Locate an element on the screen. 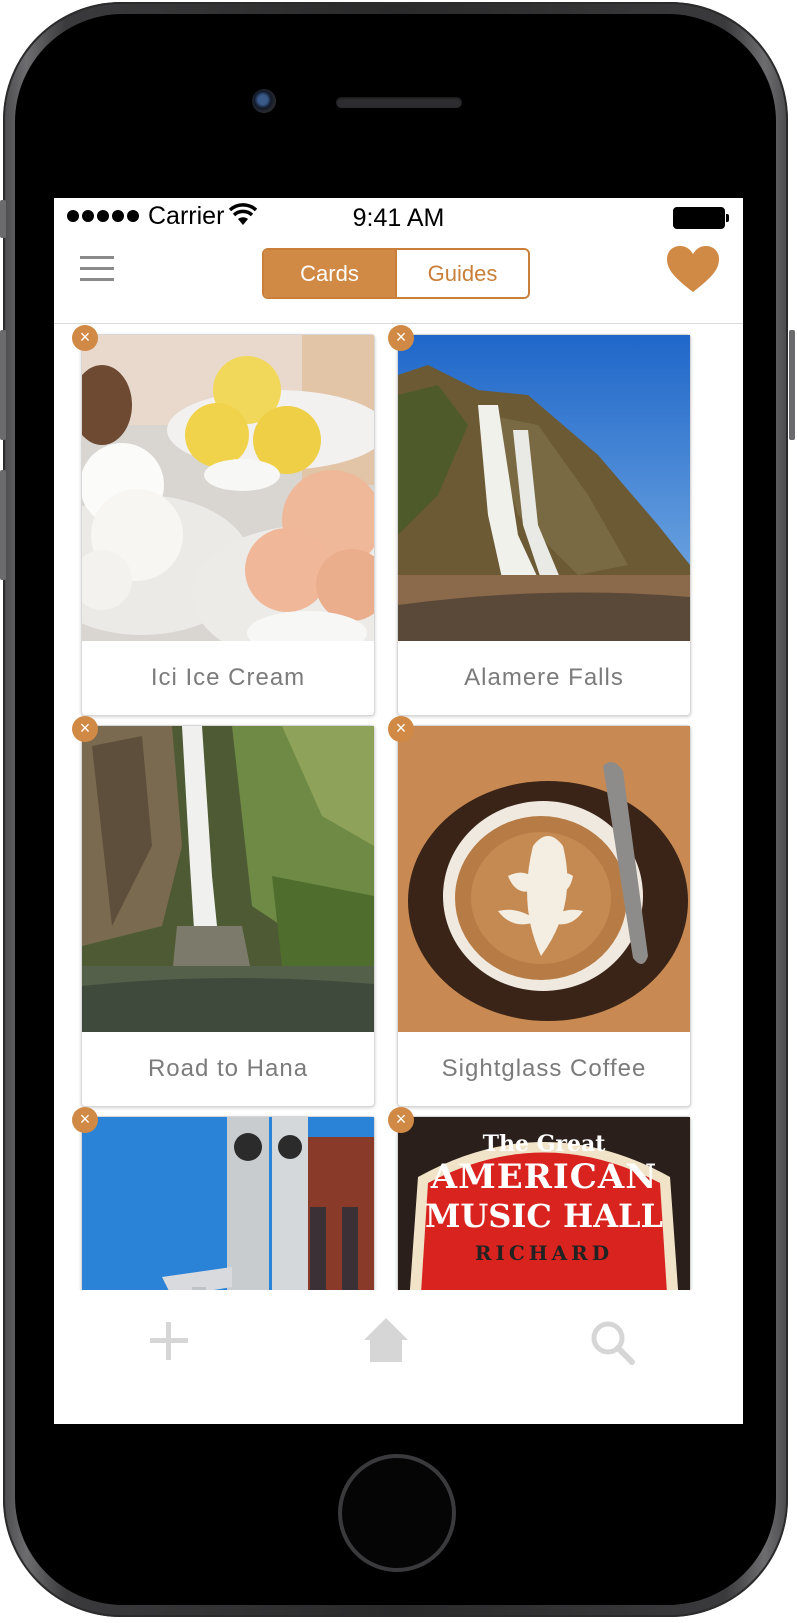 This screenshot has width=797, height=1623. bottom-tab-bar is located at coordinates (398, 1357).